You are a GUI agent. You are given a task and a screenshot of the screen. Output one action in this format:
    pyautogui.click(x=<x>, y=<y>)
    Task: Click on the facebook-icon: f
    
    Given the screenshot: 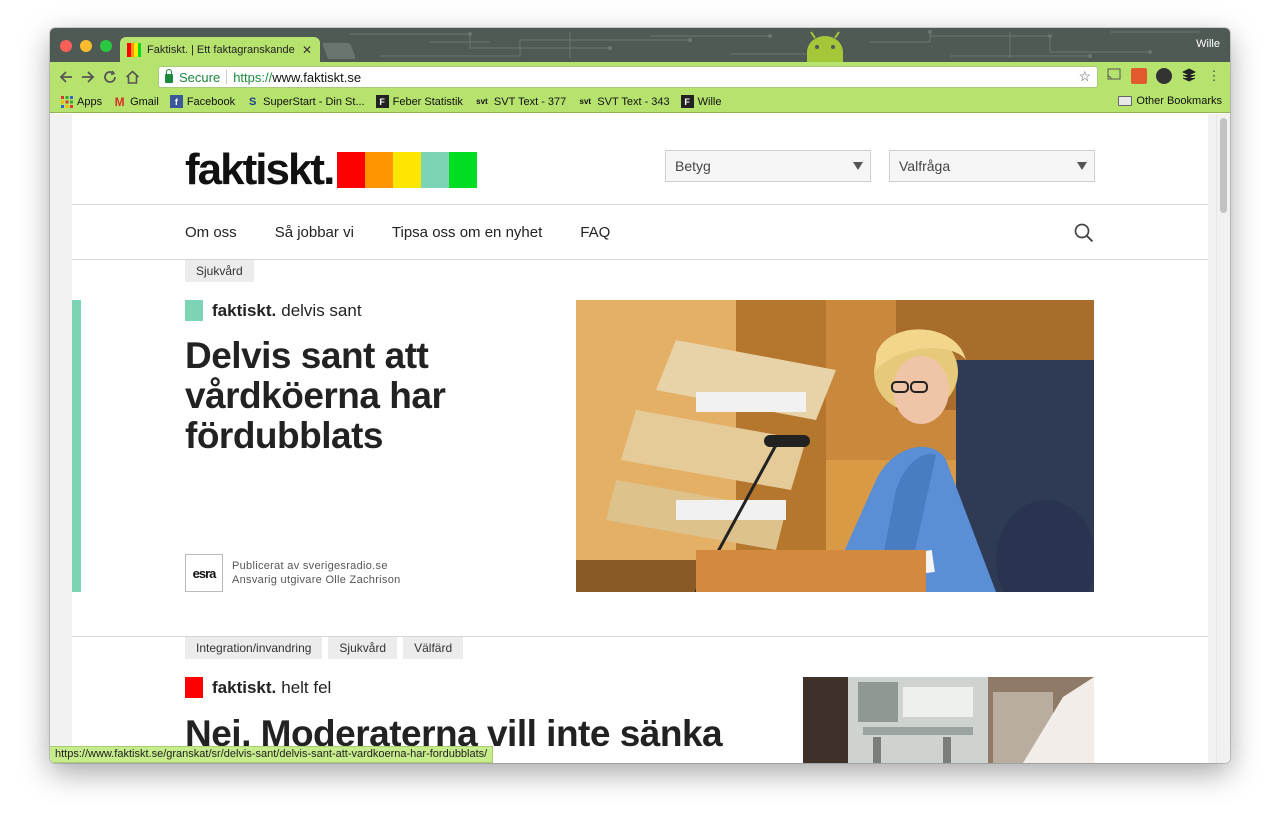 What is the action you would take?
    pyautogui.click(x=176, y=101)
    